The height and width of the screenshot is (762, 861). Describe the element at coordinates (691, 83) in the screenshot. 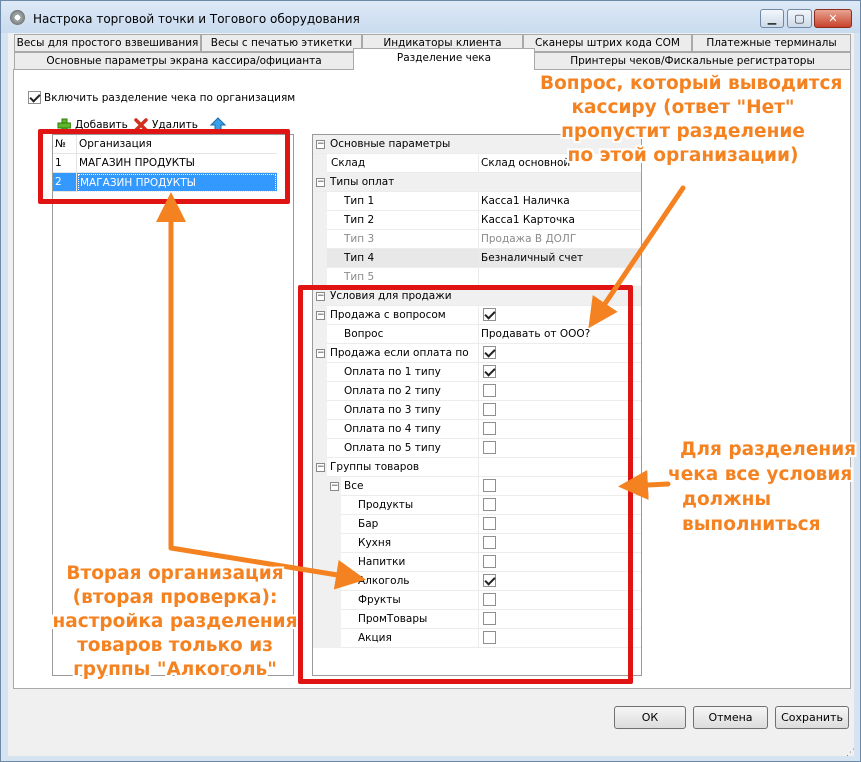

I see `annotation-line: Вопрос, который выводится` at that location.